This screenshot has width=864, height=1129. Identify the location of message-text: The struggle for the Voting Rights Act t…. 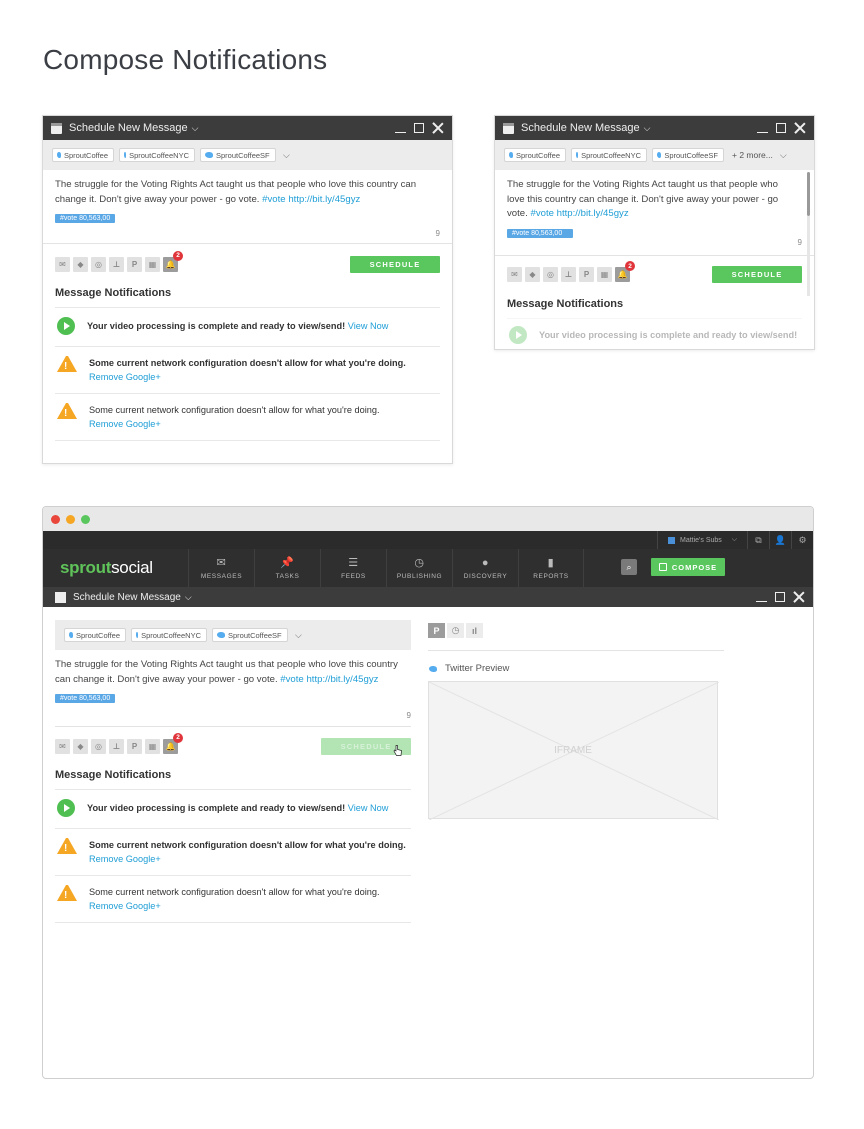
(236, 192).